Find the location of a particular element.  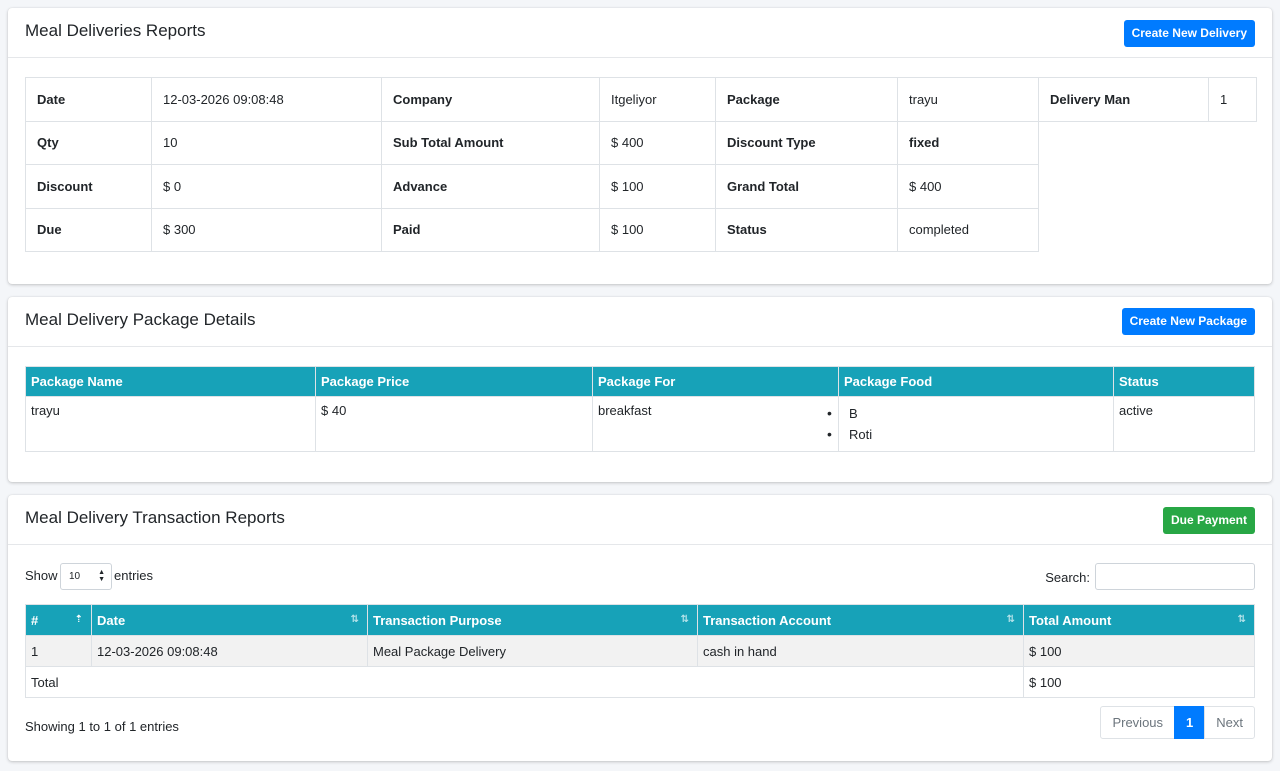

info-label: Discount is located at coordinates (88, 186).